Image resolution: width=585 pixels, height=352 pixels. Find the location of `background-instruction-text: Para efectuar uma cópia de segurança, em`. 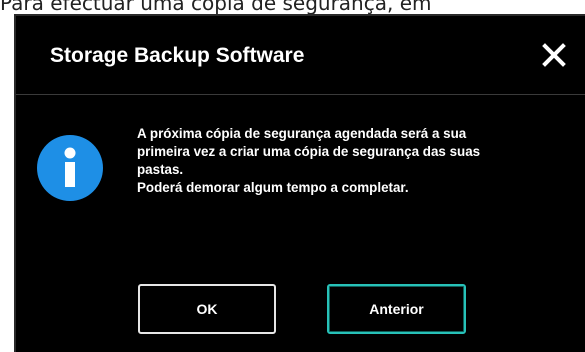

background-instruction-text: Para efectuar uma cópia de segurança, em is located at coordinates (216, 7).